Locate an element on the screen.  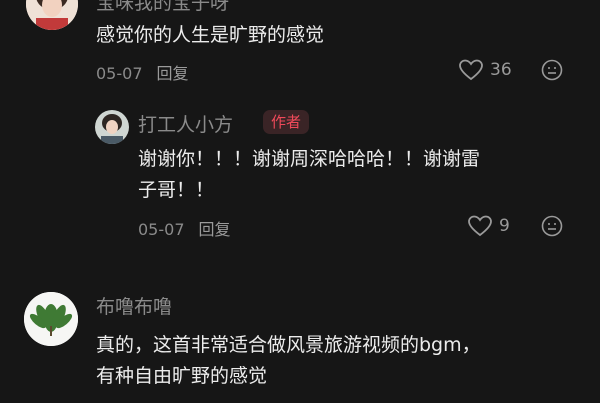
comment-text-line: 有种自由旷野的感觉 is located at coordinates (182, 376).